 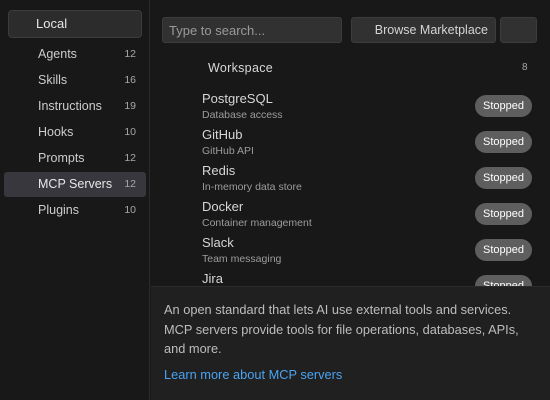 What do you see at coordinates (218, 242) in the screenshot?
I see `server-name: Slack` at bounding box center [218, 242].